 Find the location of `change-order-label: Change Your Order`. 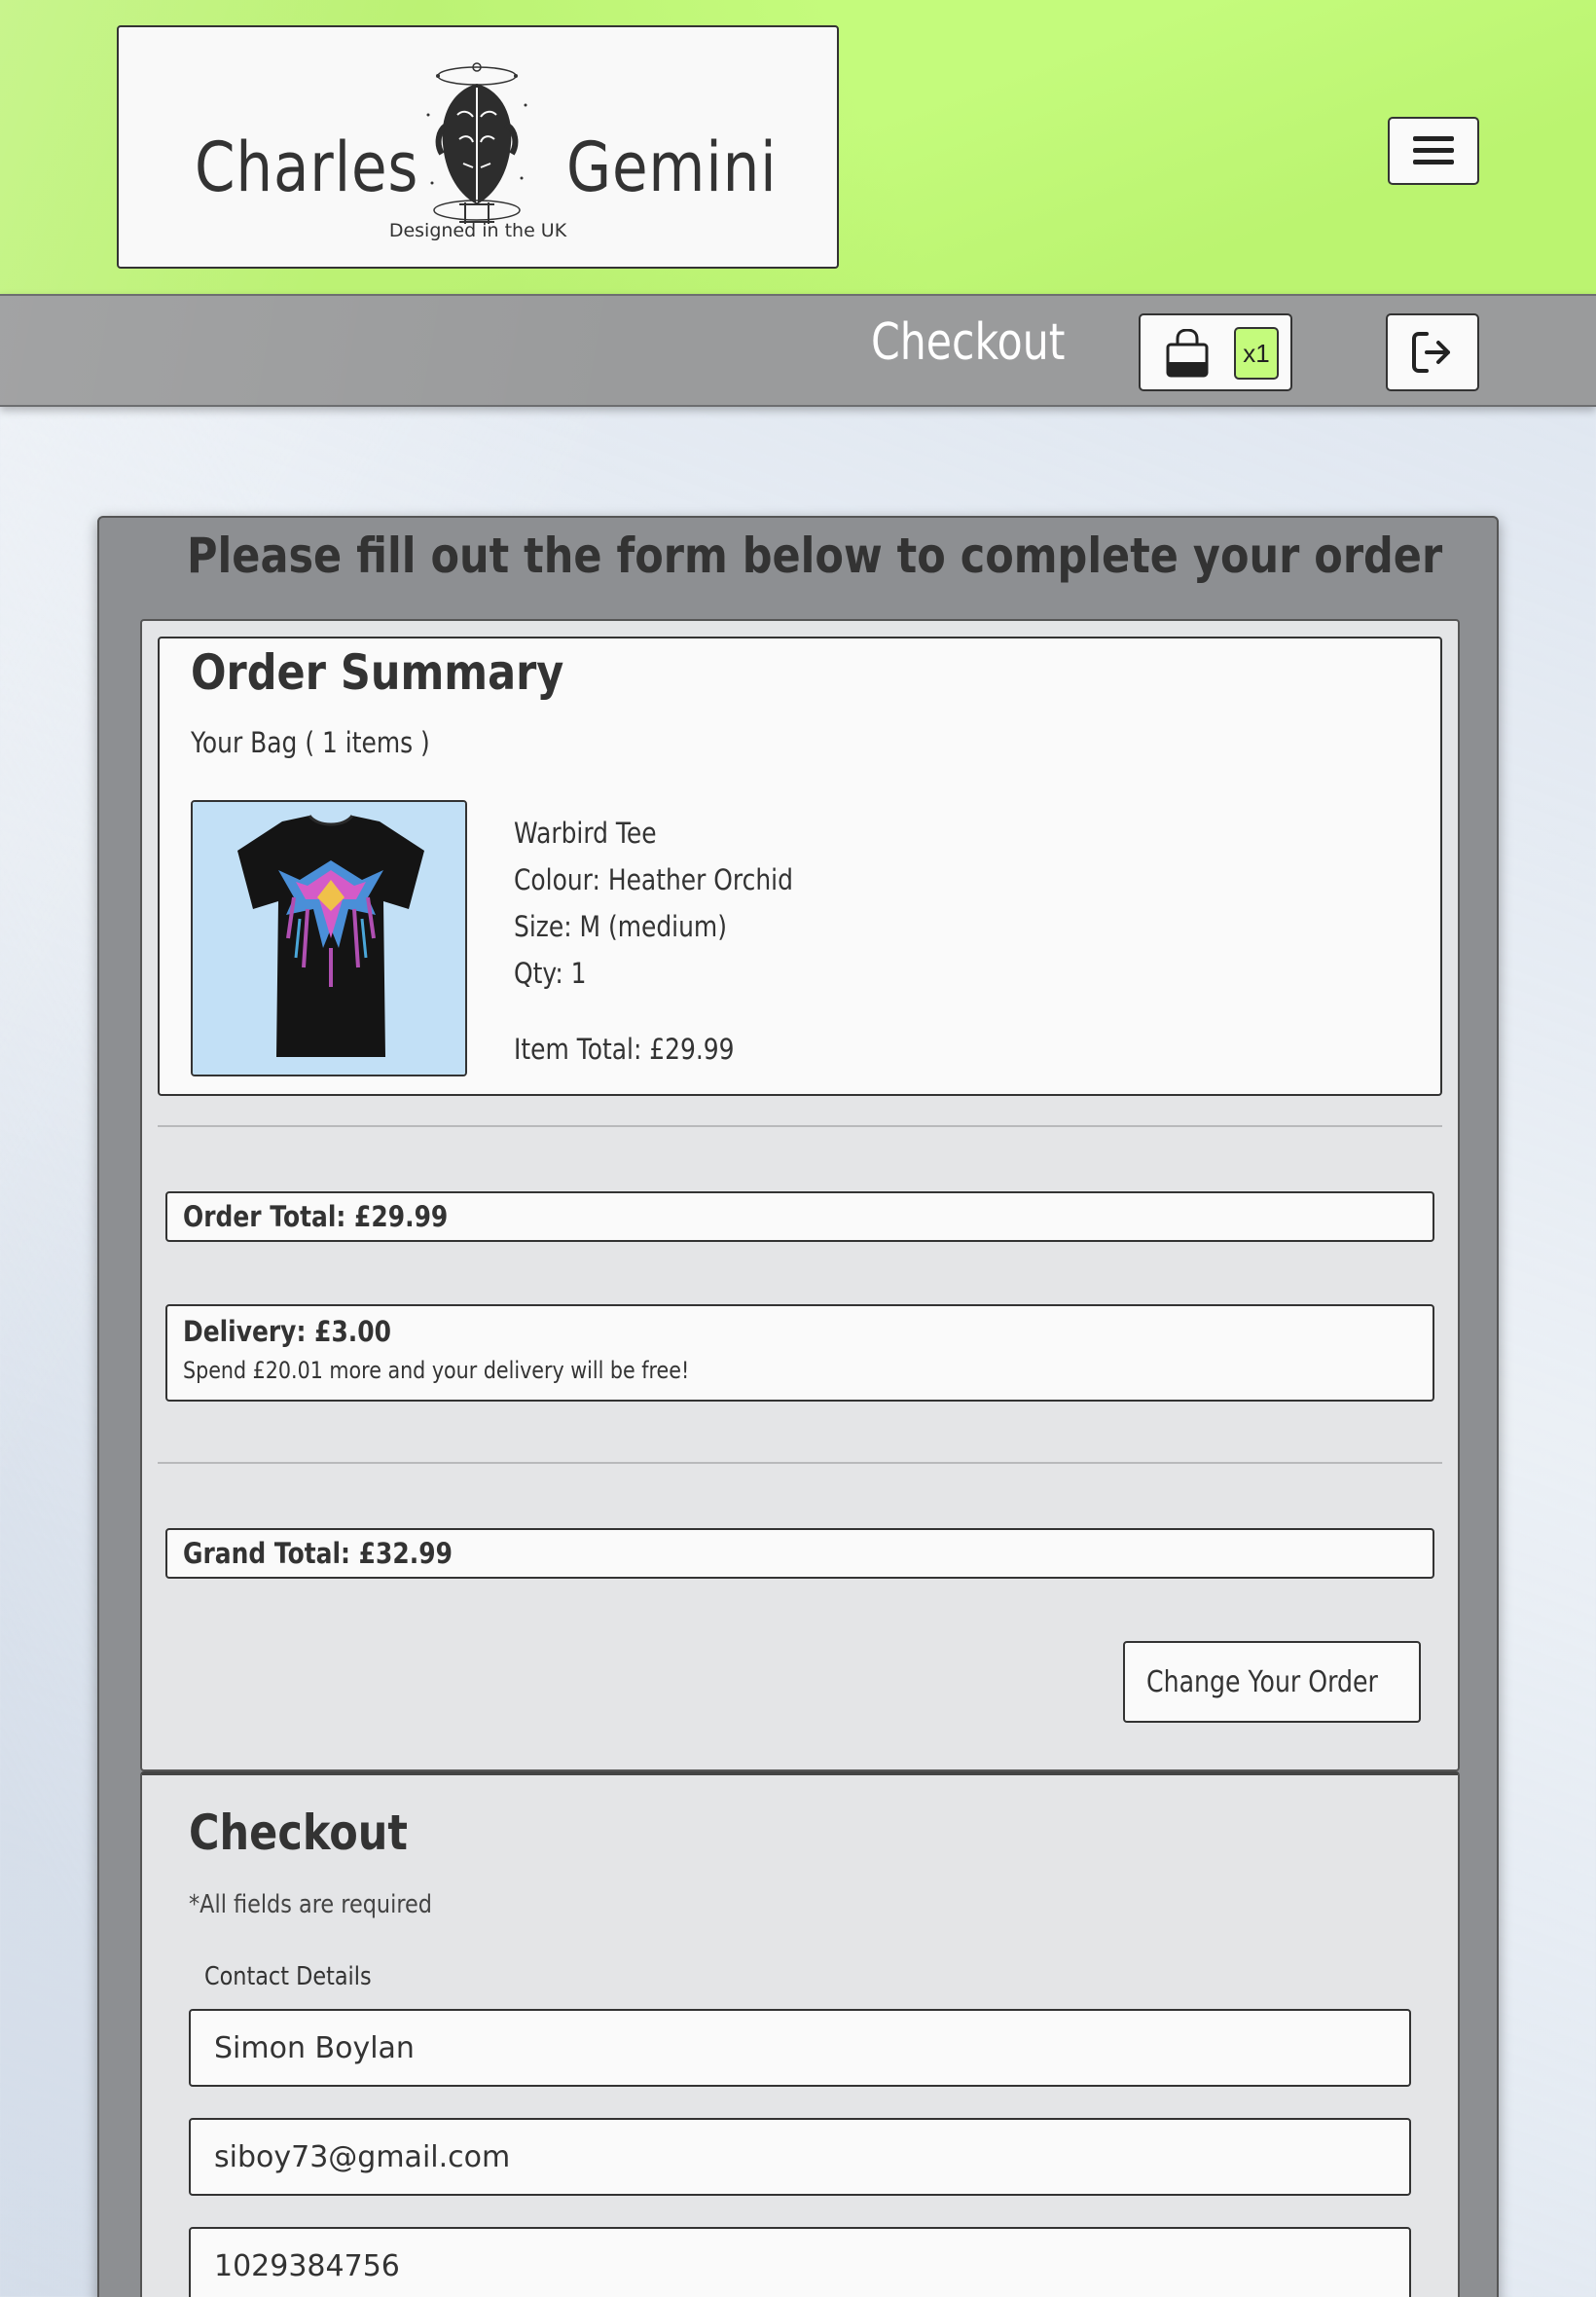

change-order-label: Change Your Order is located at coordinates (1262, 1681).